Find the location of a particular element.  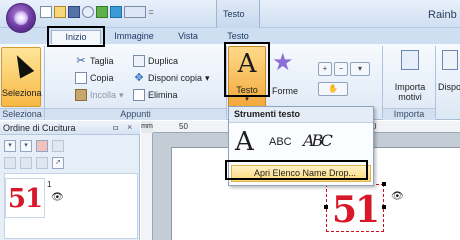

show-icon is located at coordinates (10, 163).